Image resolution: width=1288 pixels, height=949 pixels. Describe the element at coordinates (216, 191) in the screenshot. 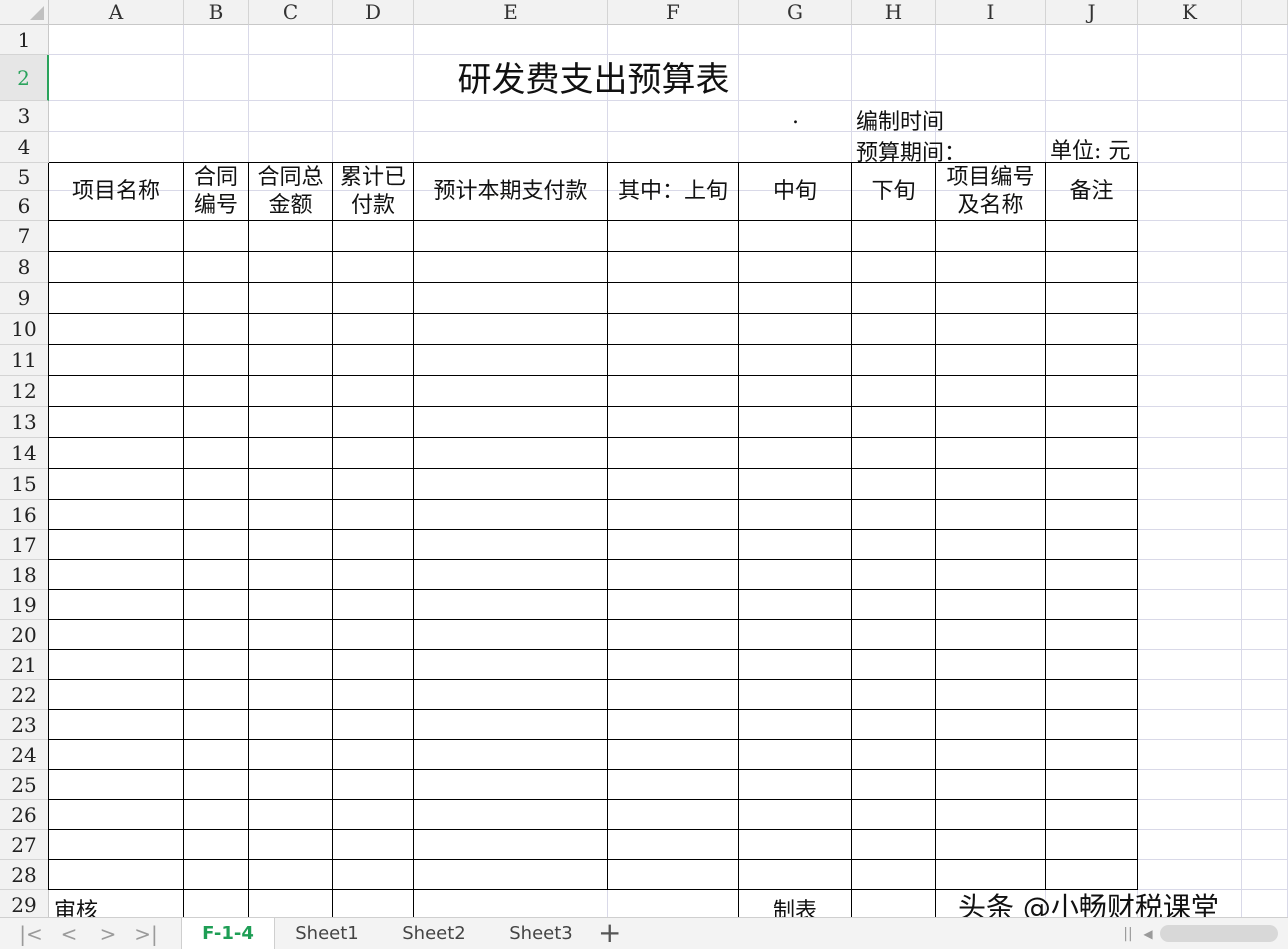

I see `header-contract-no: 合同 编号` at that location.